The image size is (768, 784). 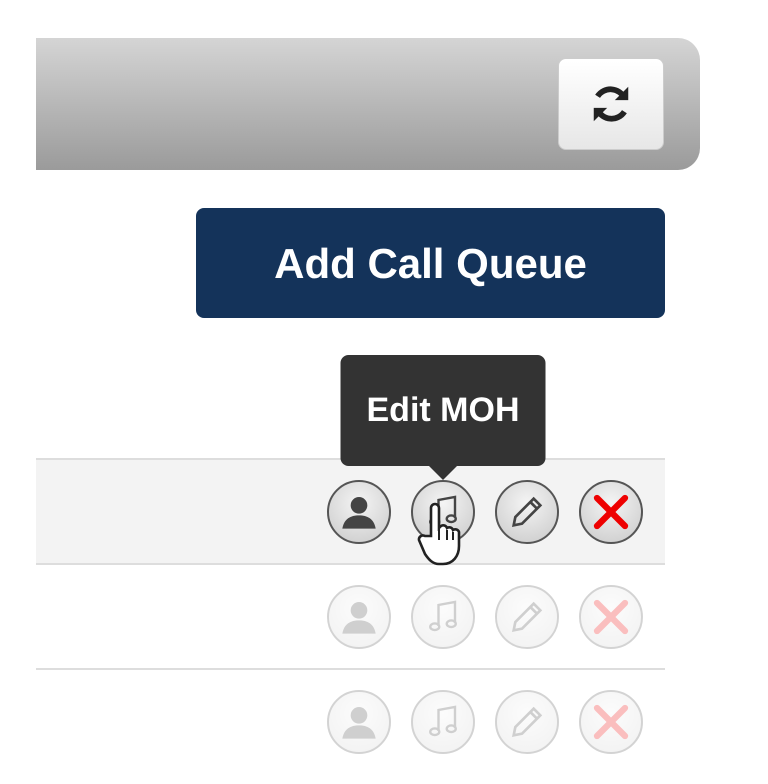 What do you see at coordinates (430, 263) in the screenshot?
I see `add-call-queue-button: Add Call Queue` at bounding box center [430, 263].